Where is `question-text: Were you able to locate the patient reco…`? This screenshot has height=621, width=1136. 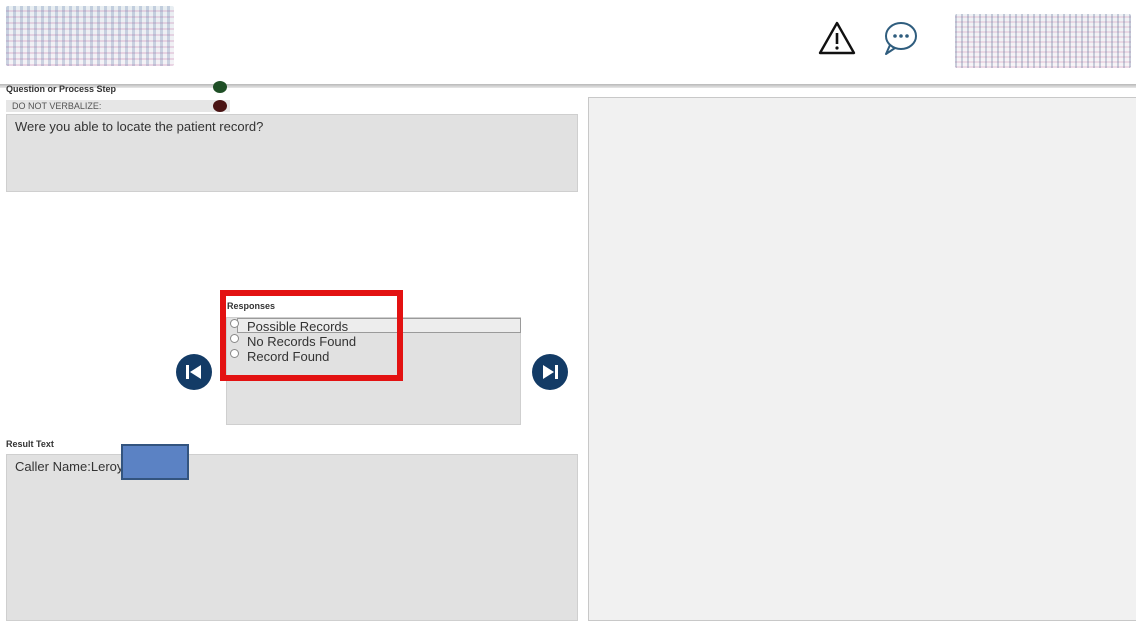 question-text: Were you able to locate the patient reco… is located at coordinates (139, 126).